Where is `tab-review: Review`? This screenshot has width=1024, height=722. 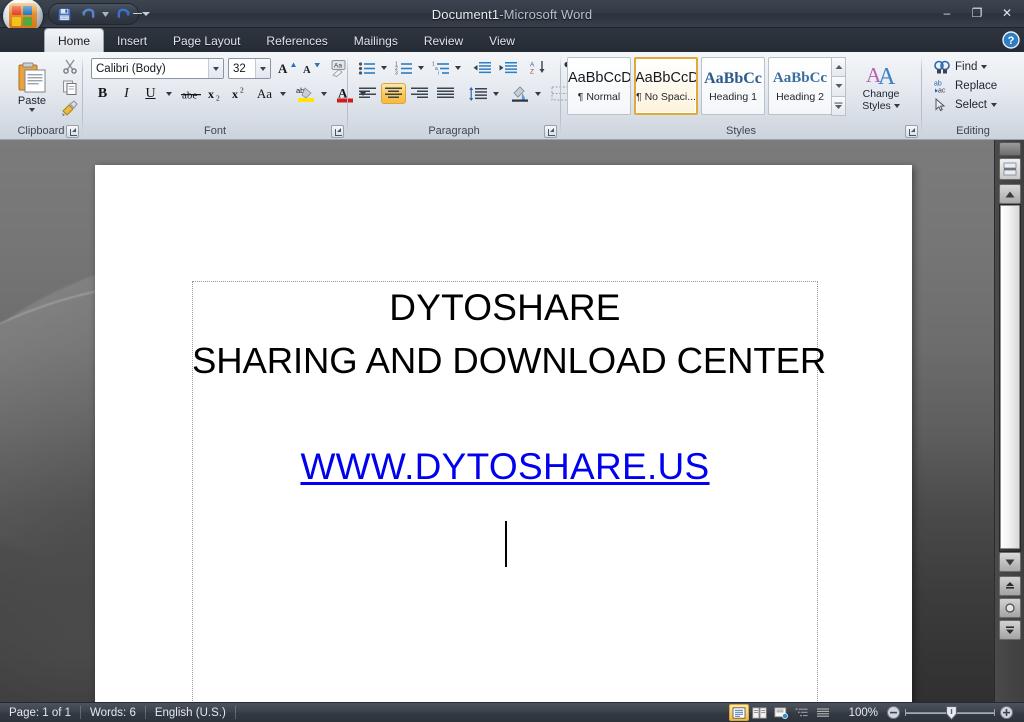 tab-review: Review is located at coordinates (443, 41).